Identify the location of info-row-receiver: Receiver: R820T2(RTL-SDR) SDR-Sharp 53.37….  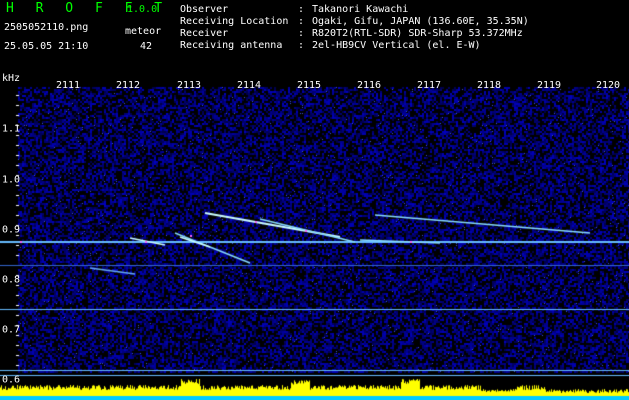
(404, 34).